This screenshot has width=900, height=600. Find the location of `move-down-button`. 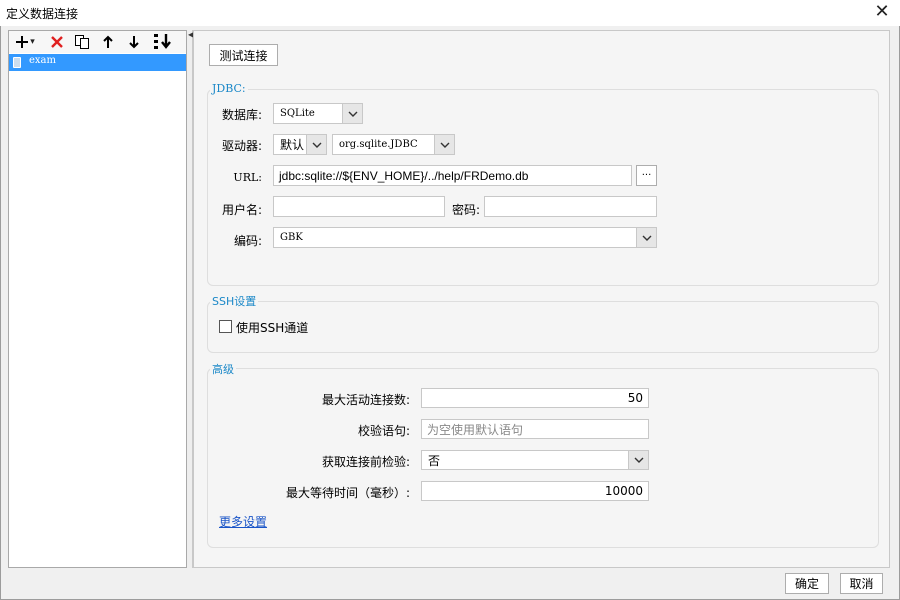

move-down-button is located at coordinates (134, 42).